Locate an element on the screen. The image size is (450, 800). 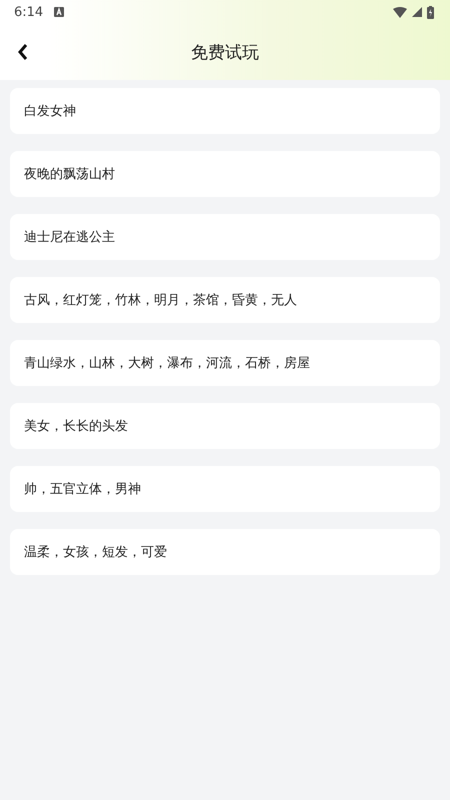
battery-icon is located at coordinates (430, 12).